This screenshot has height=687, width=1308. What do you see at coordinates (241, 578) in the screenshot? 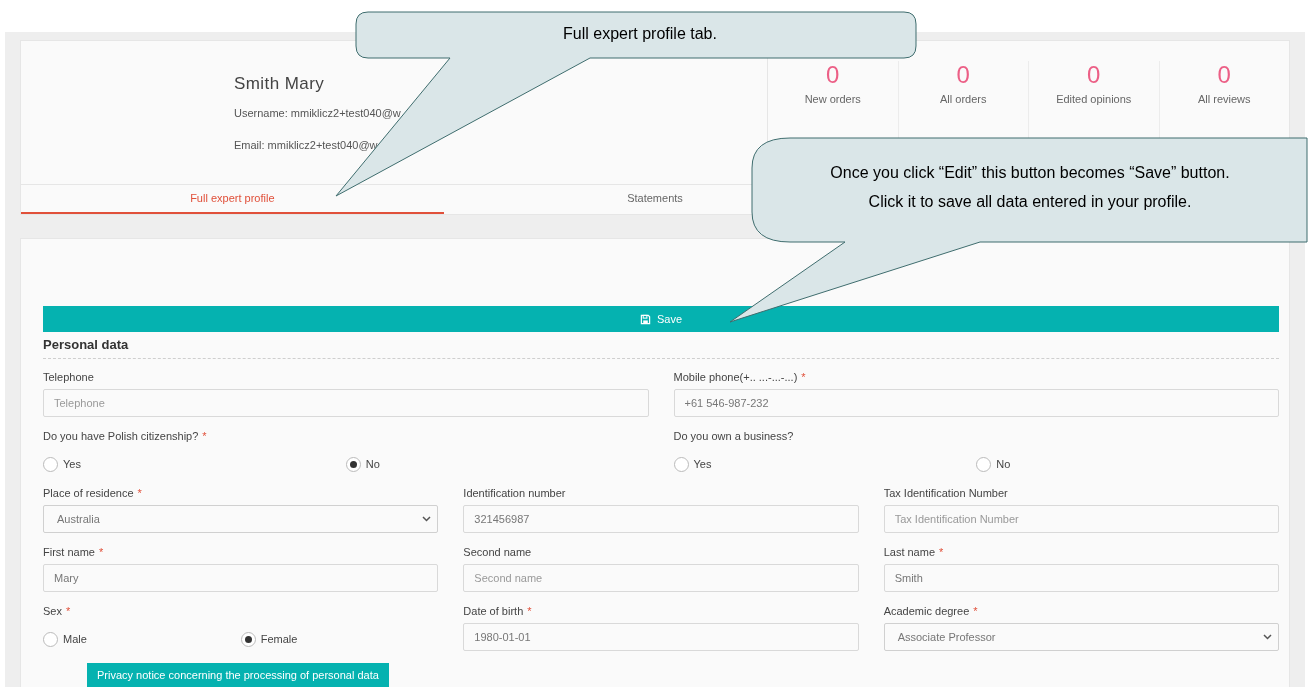
I see `input-field: Mary` at bounding box center [241, 578].